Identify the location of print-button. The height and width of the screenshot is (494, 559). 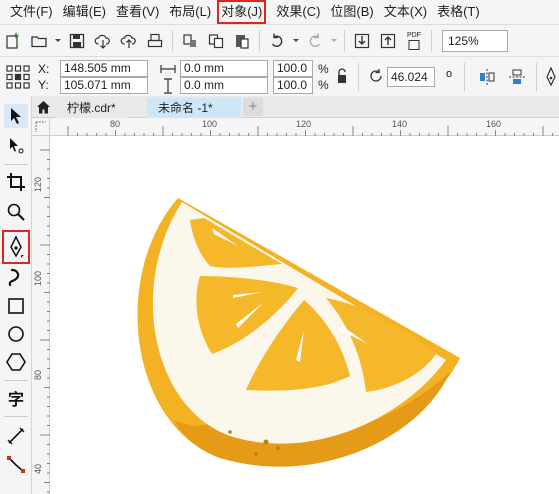
(155, 41).